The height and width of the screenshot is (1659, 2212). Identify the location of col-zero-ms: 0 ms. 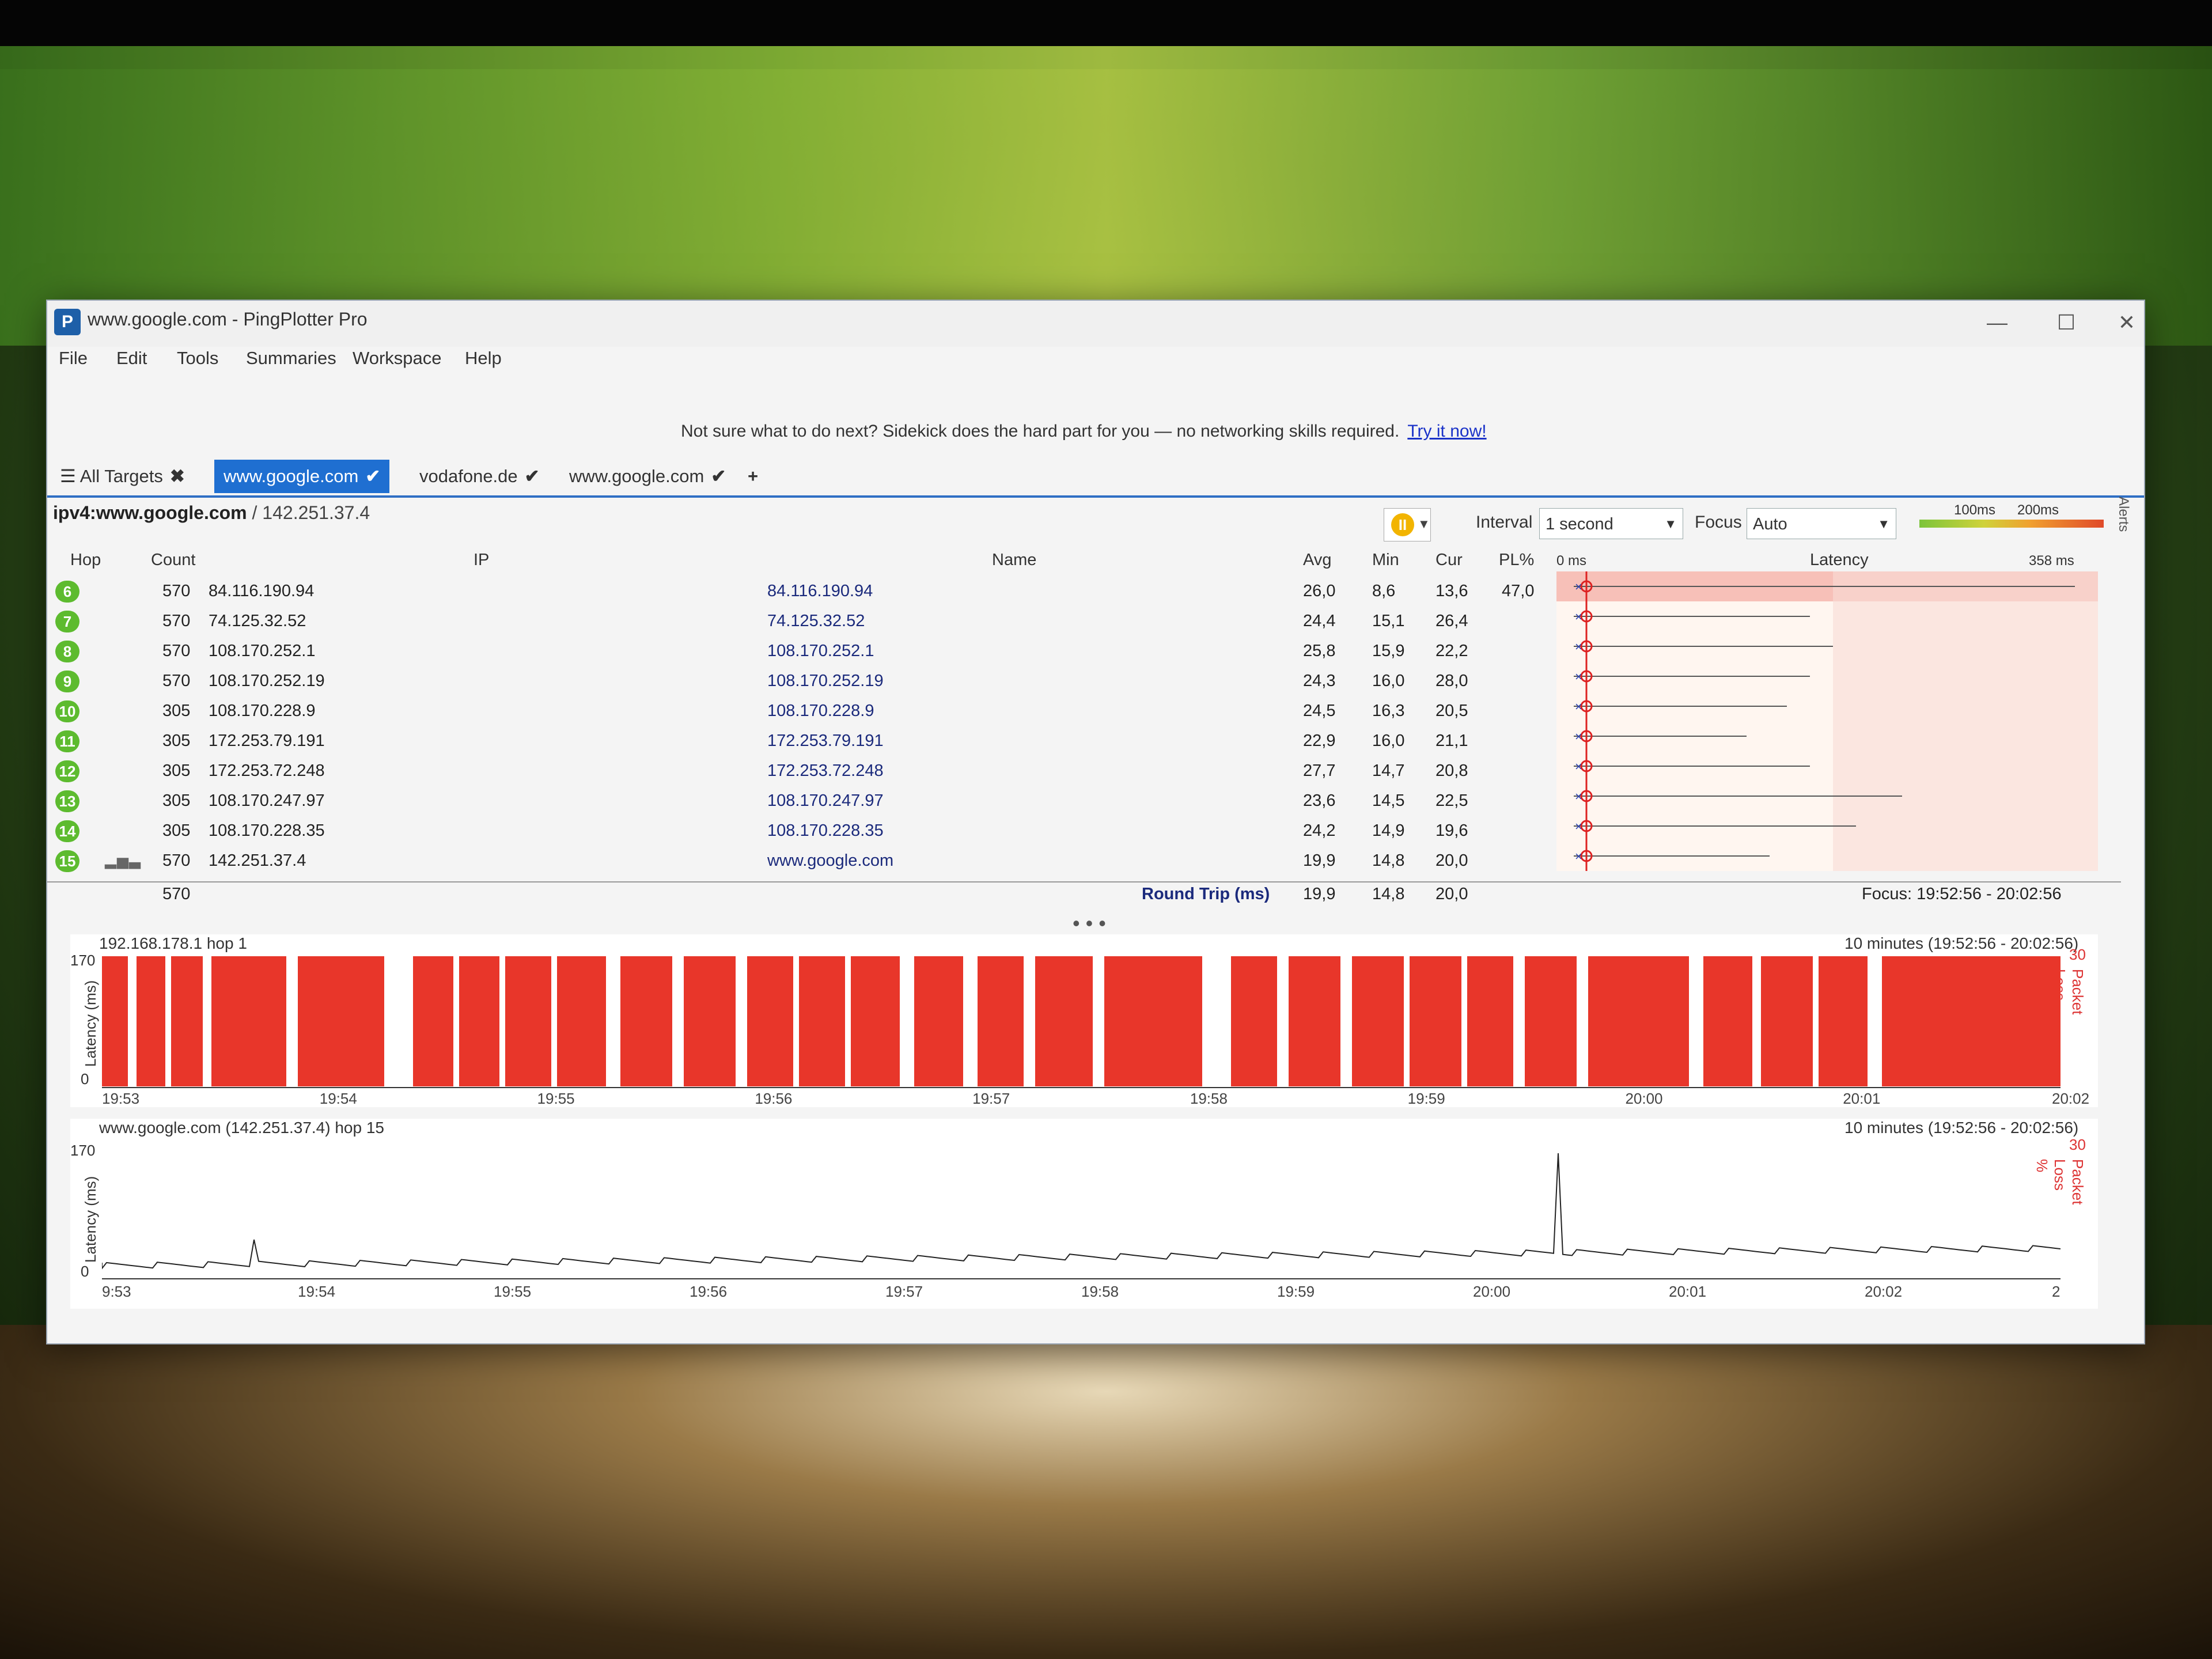
(1571, 561).